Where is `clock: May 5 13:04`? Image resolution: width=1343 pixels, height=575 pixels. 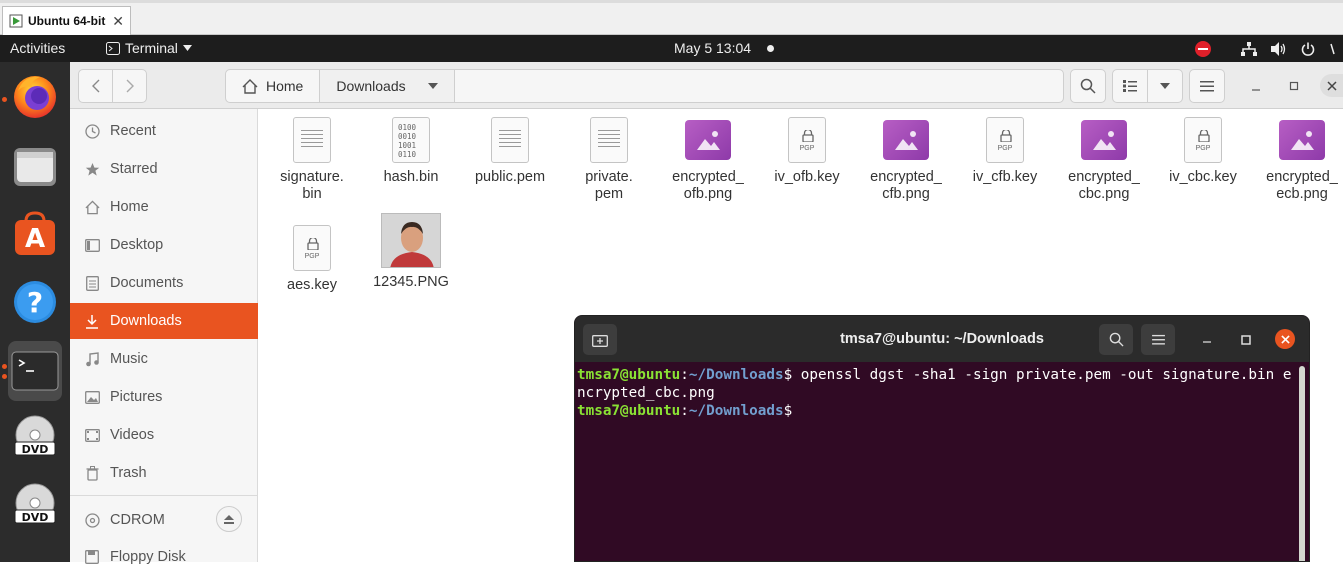
clock: May 5 13:04 is located at coordinates (712, 48).